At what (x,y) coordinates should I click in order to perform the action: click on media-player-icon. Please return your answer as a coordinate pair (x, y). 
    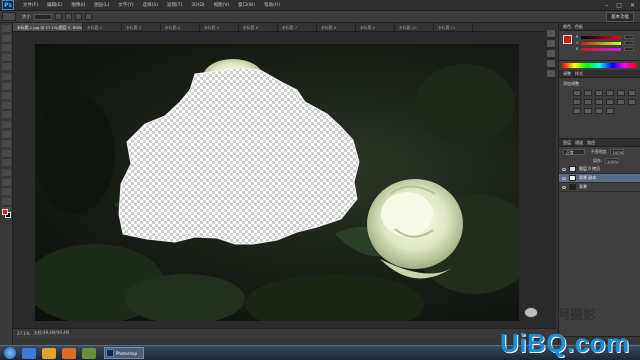
    Looking at the image, I should click on (69, 353).